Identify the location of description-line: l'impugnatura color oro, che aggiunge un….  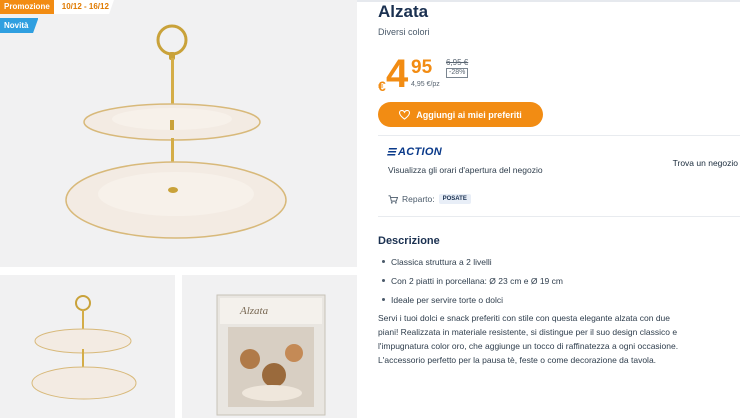
(528, 346).